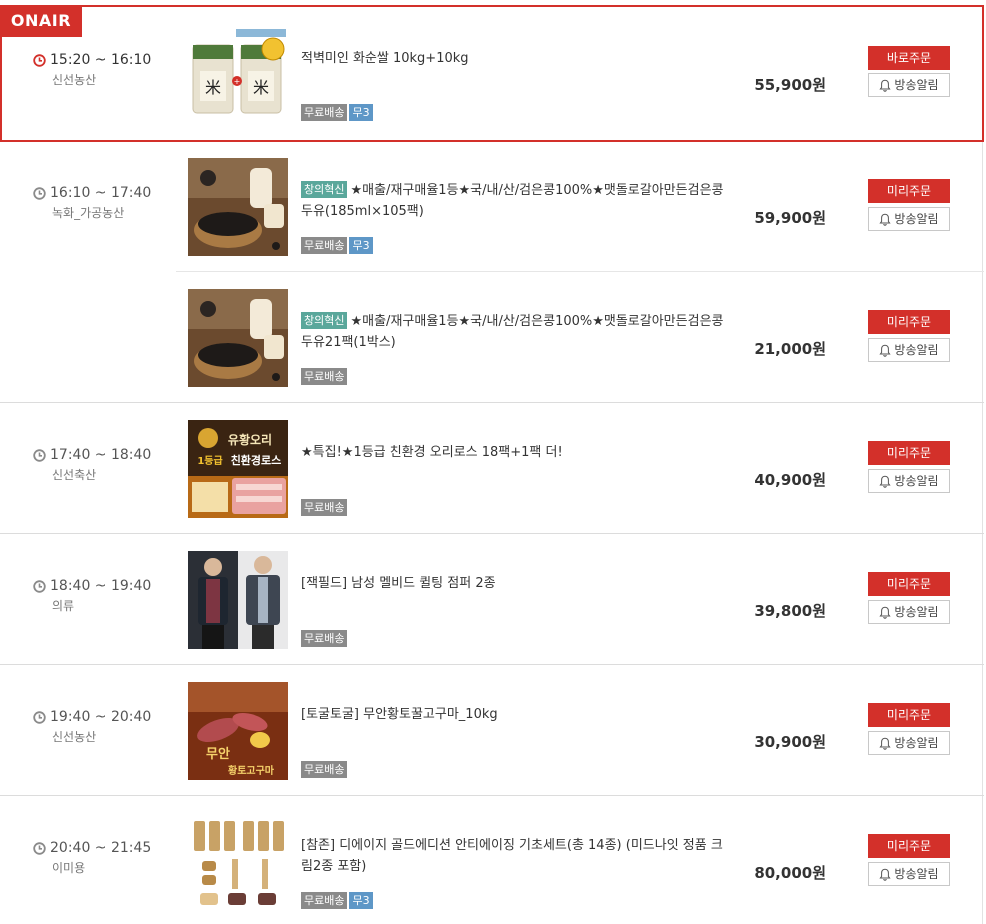 The width and height of the screenshot is (986, 924). Describe the element at coordinates (238, 600) in the screenshot. I see `men-jacket-image` at that location.